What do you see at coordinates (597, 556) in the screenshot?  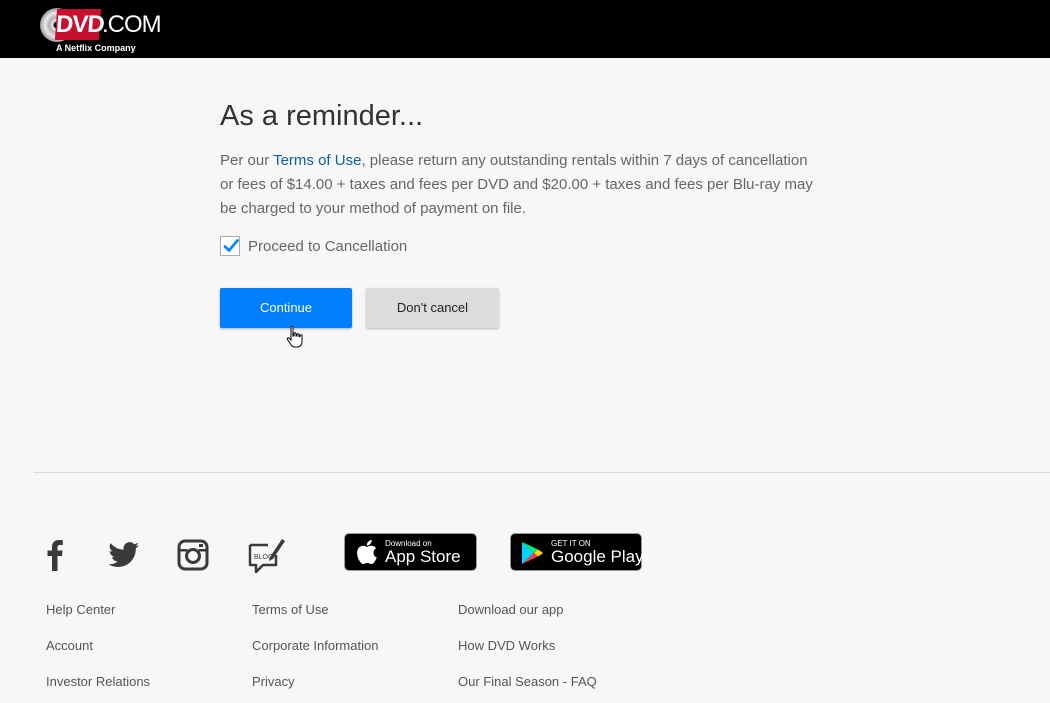 I see `google-play-big-text: Google Play` at bounding box center [597, 556].